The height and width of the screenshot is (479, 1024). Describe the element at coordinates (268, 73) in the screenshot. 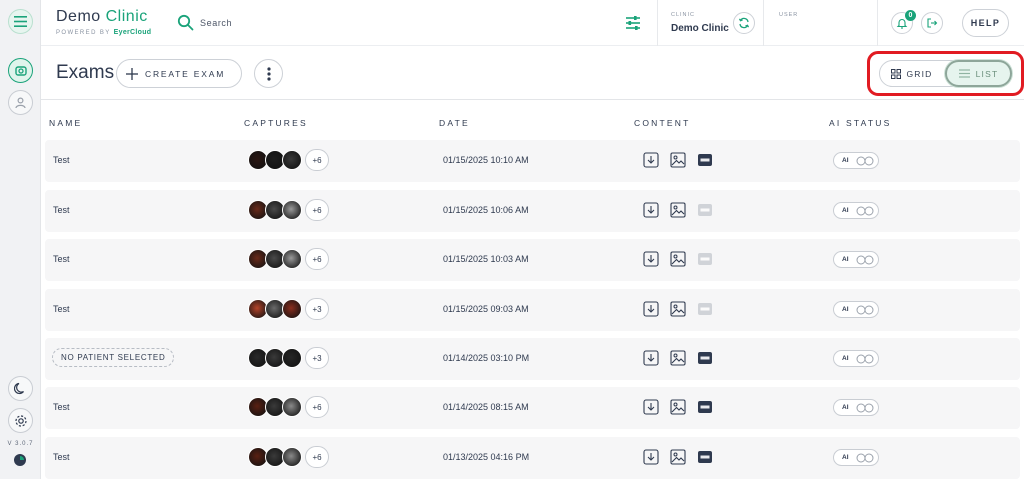

I see `more-options-button` at that location.